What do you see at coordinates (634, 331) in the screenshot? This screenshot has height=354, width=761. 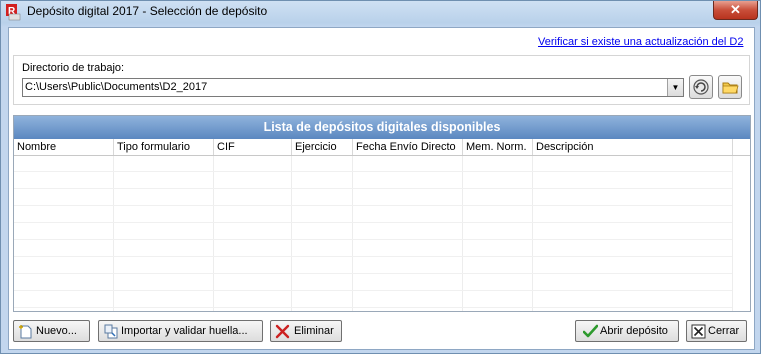 I see `open-deposit-label: Abrir depósito` at bounding box center [634, 331].